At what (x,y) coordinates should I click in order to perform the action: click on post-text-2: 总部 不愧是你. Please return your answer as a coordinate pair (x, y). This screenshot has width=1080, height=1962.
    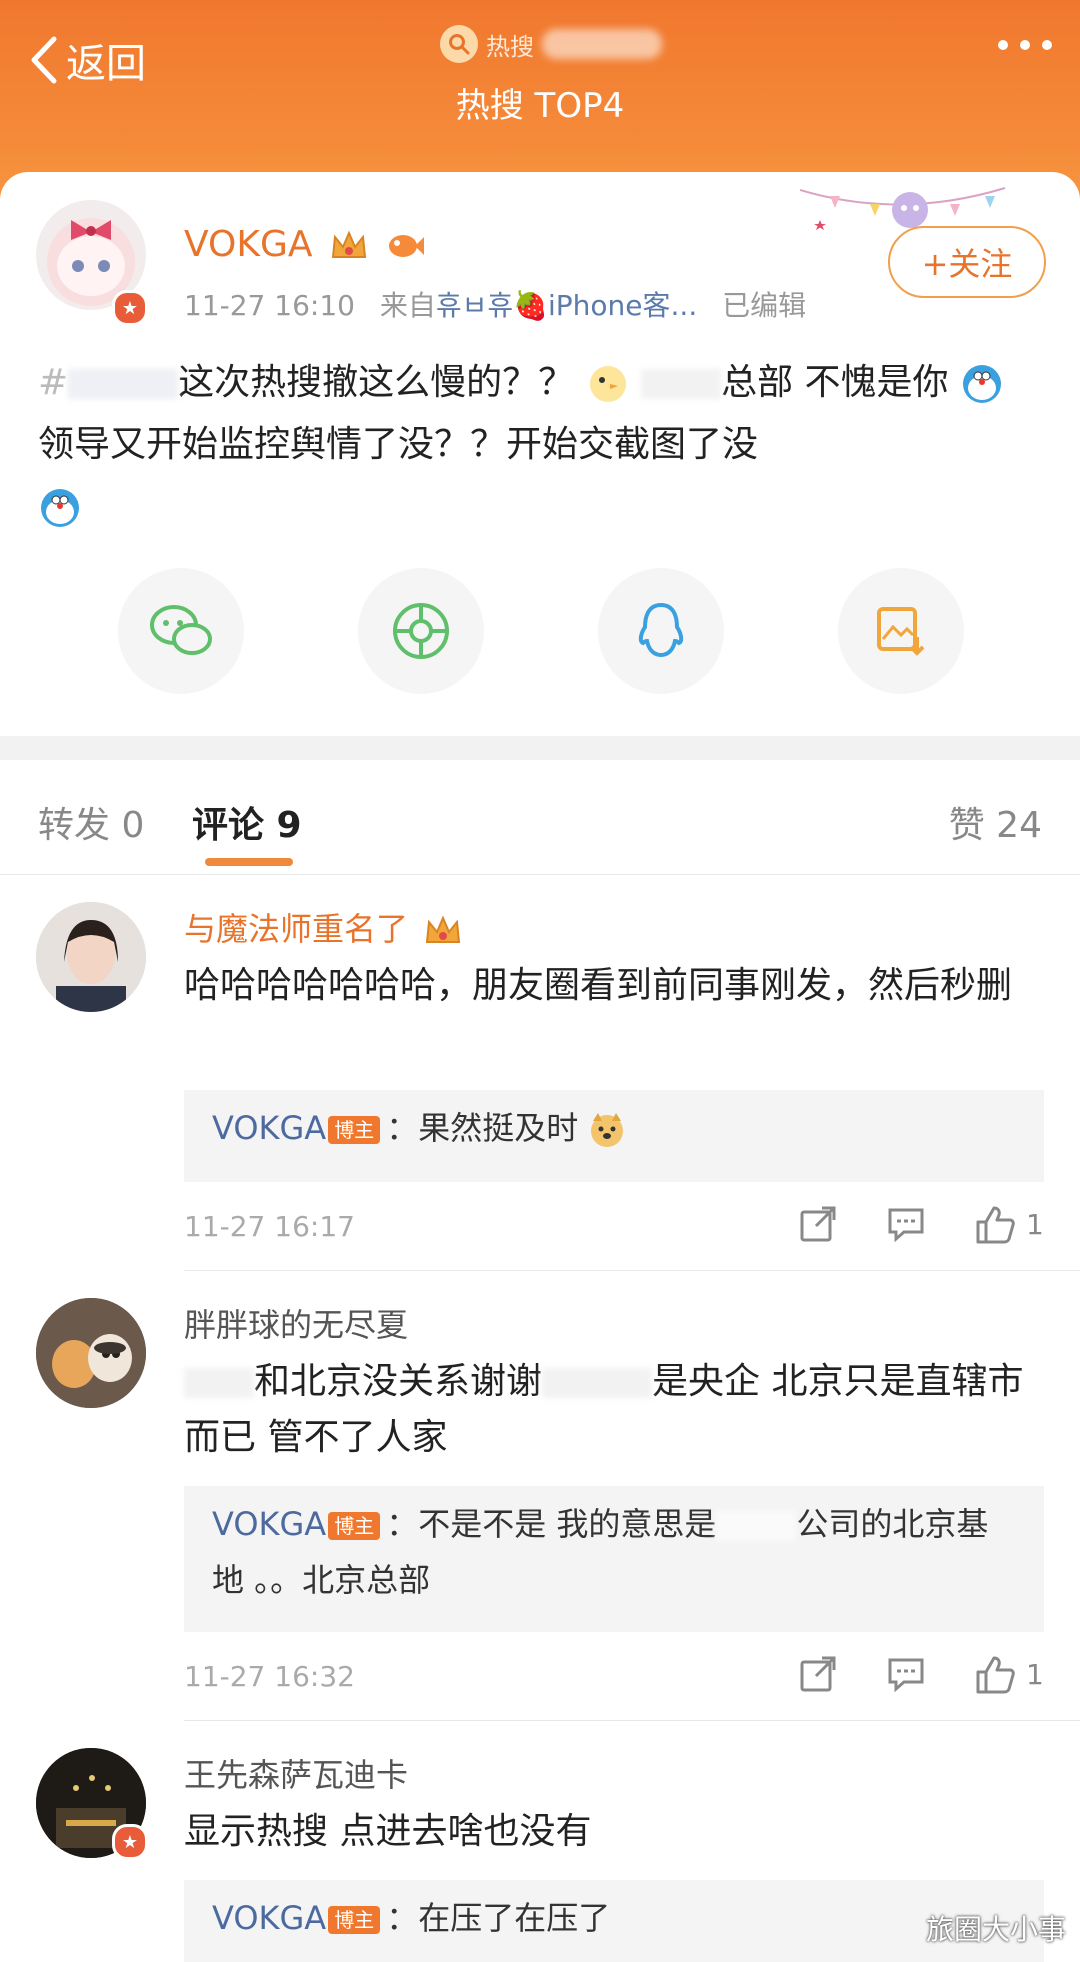
    Looking at the image, I should click on (835, 382).